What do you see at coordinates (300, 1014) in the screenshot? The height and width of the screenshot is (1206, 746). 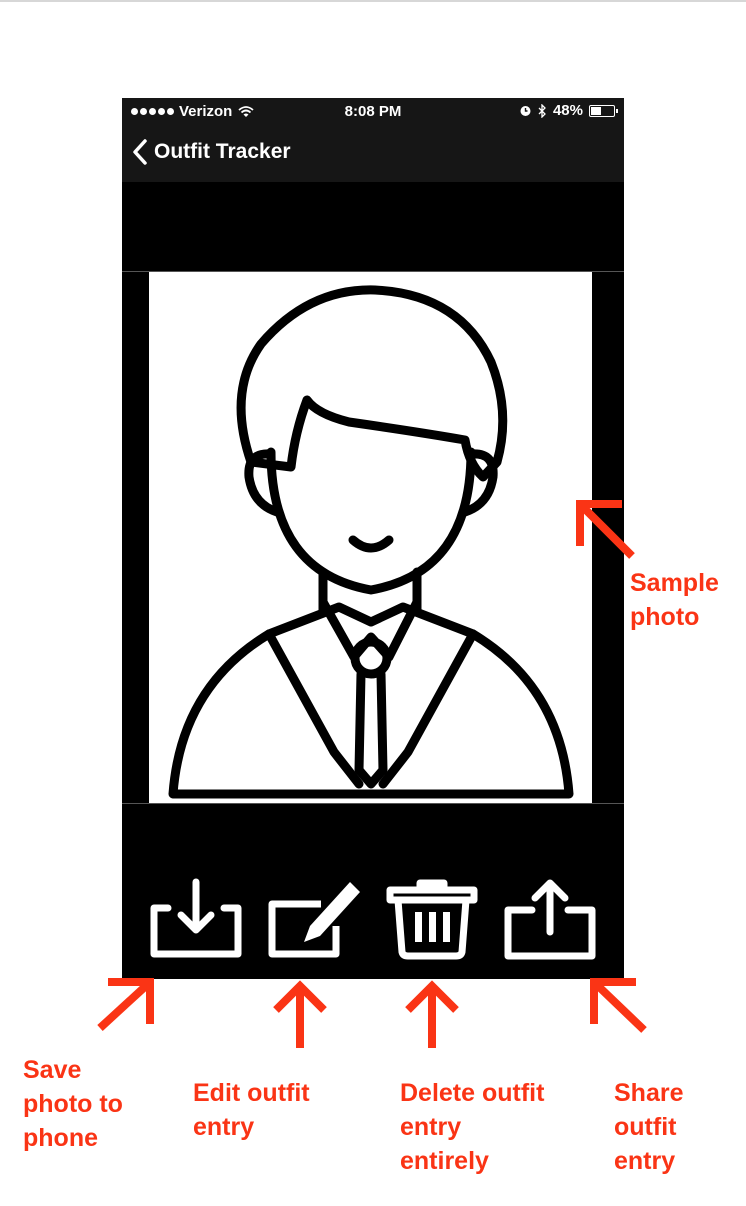 I see `arrow-to-edit-button` at bounding box center [300, 1014].